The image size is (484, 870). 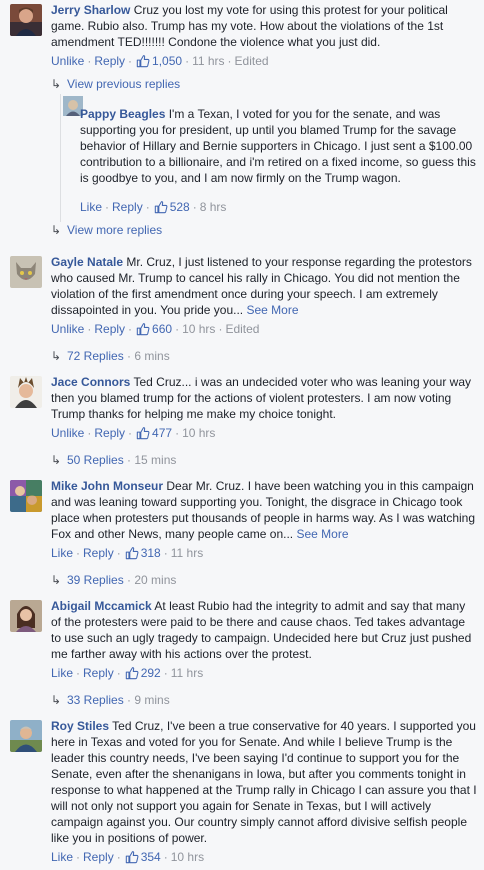 I want to click on comment-author: Abigail Mccamick, so click(x=101, y=606).